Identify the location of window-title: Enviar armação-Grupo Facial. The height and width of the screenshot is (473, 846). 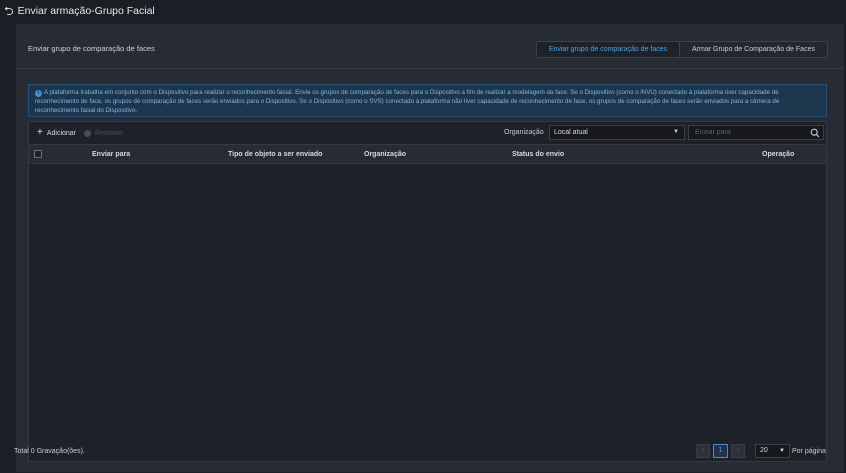
(86, 11).